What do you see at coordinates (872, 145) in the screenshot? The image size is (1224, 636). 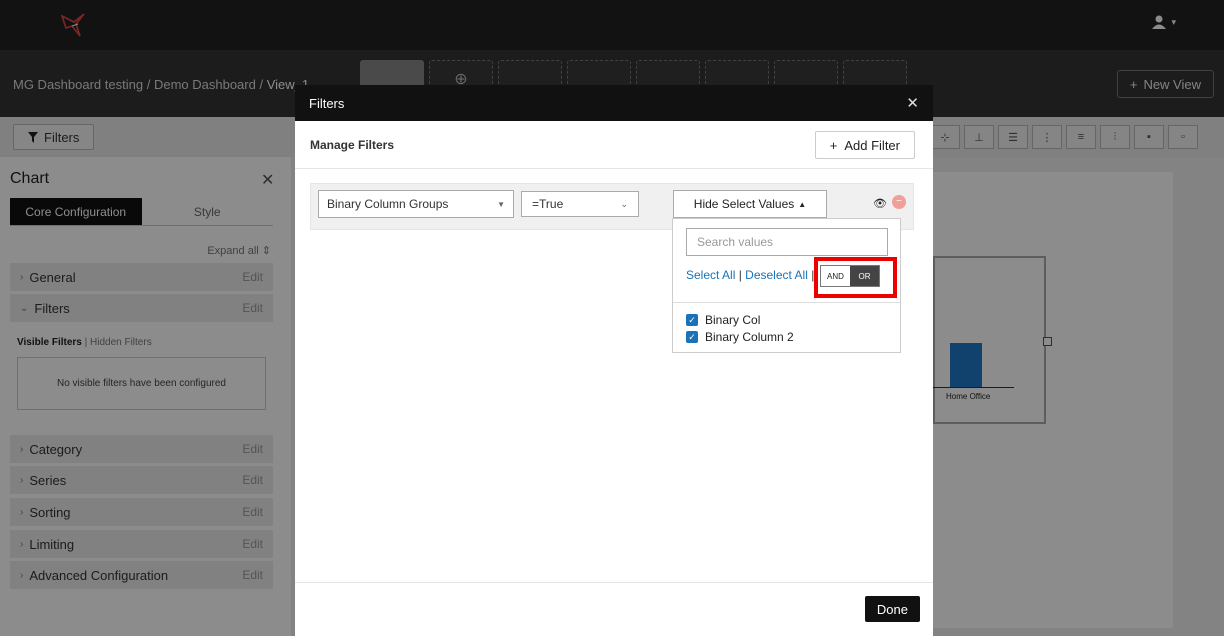 I see `add-filter-label: Add Filter` at bounding box center [872, 145].